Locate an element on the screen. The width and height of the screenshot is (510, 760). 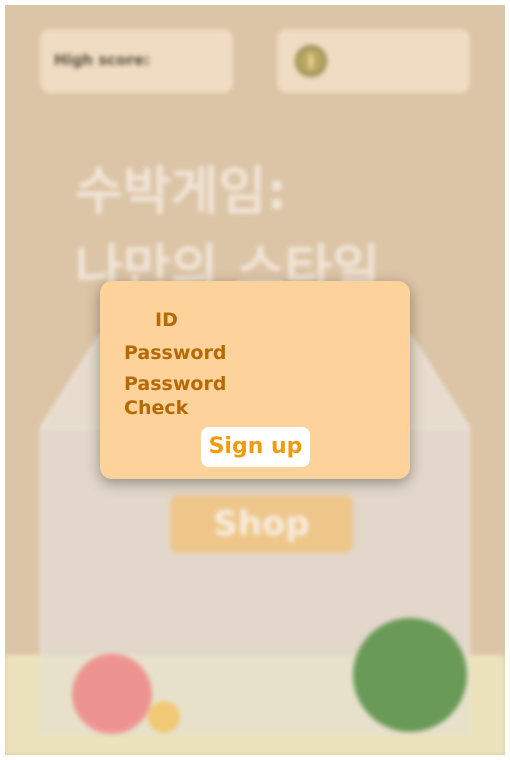
high-score-panel: High score: is located at coordinates (136, 61).